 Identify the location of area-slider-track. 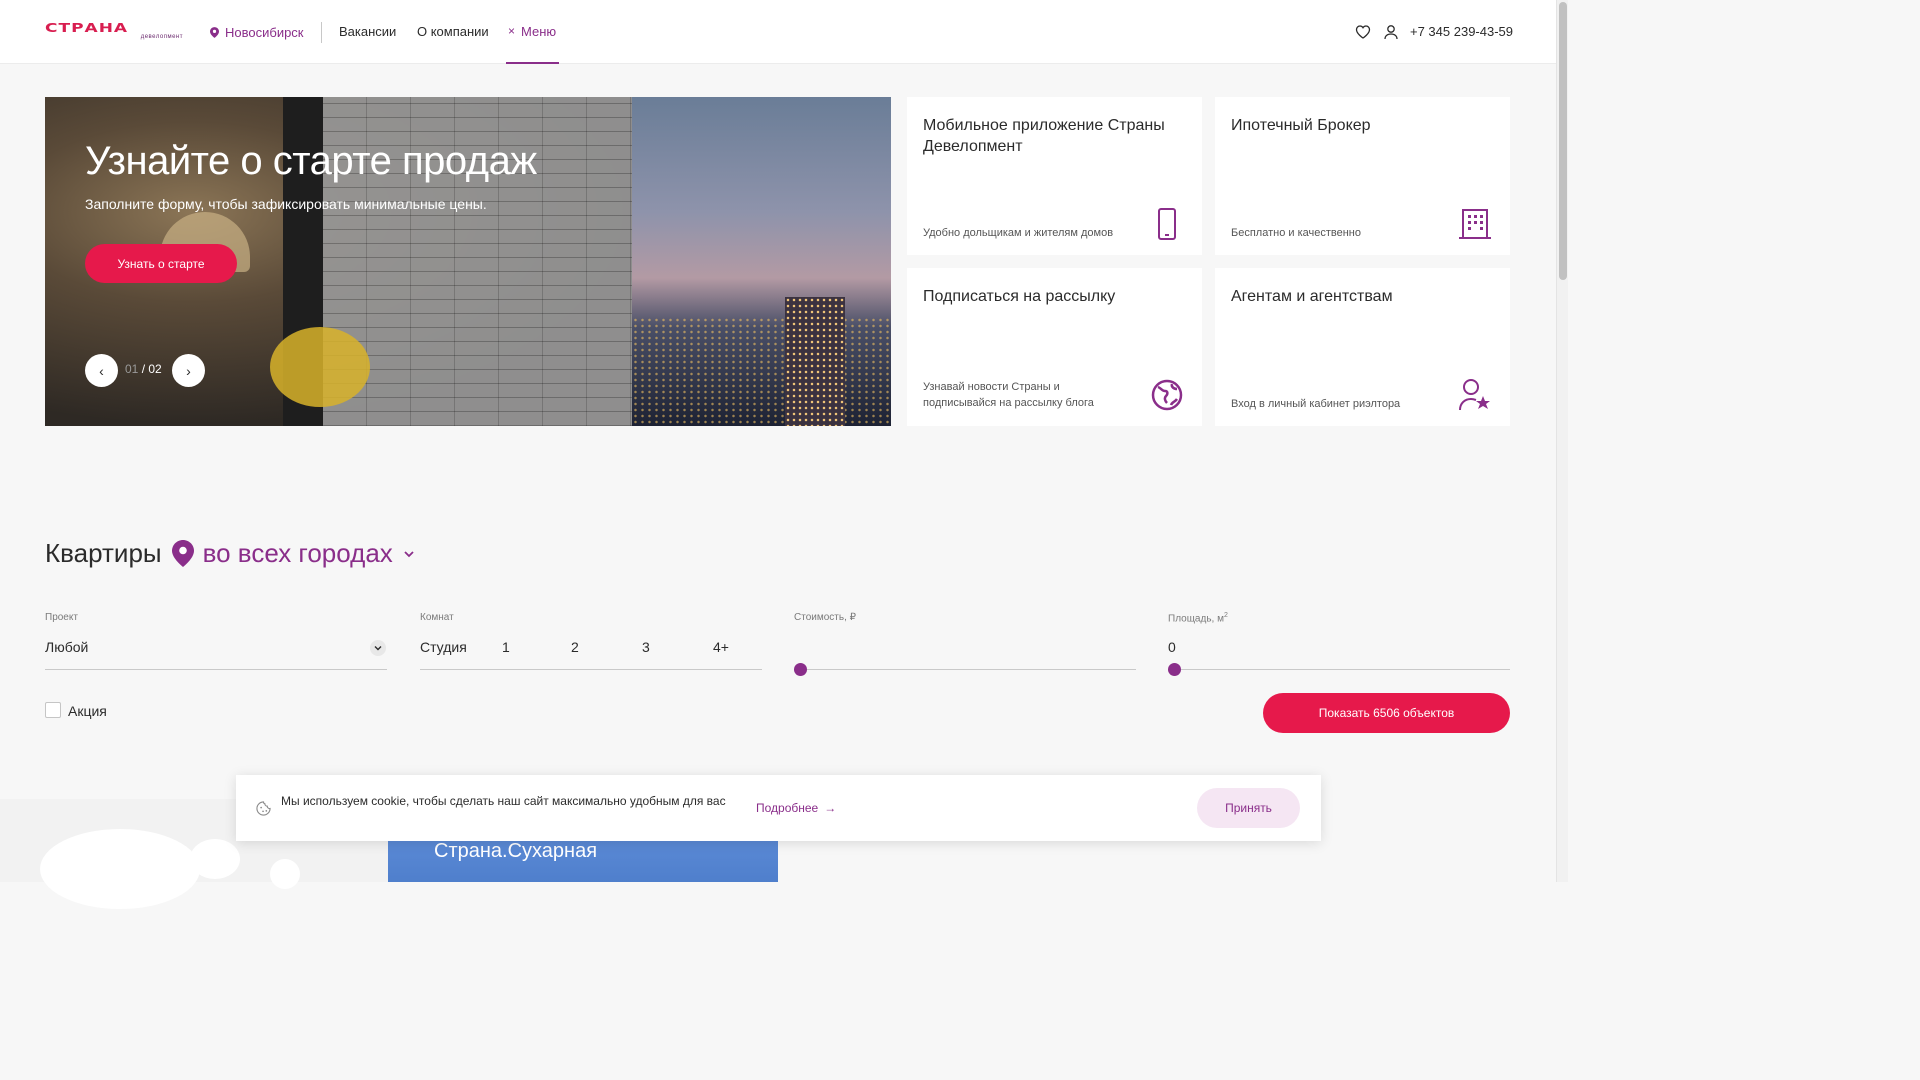
(1339, 669).